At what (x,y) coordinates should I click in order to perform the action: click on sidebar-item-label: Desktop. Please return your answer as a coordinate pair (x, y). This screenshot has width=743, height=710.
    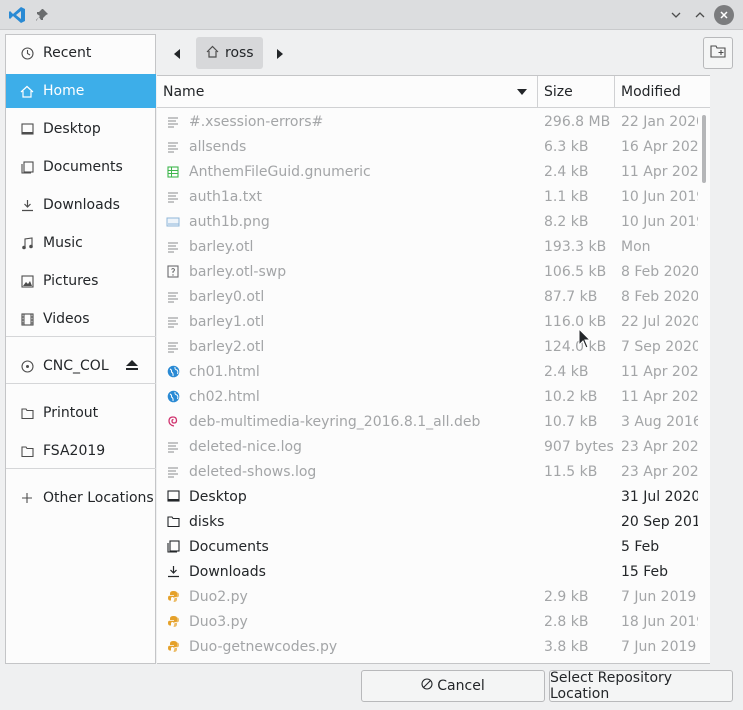
    Looking at the image, I should click on (72, 129).